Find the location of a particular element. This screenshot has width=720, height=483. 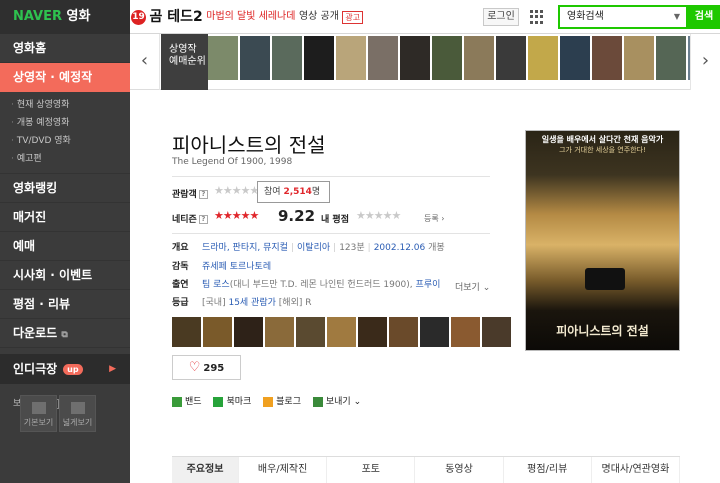

tab-quotes-related: 명대사/연관영화 is located at coordinates (636, 470).